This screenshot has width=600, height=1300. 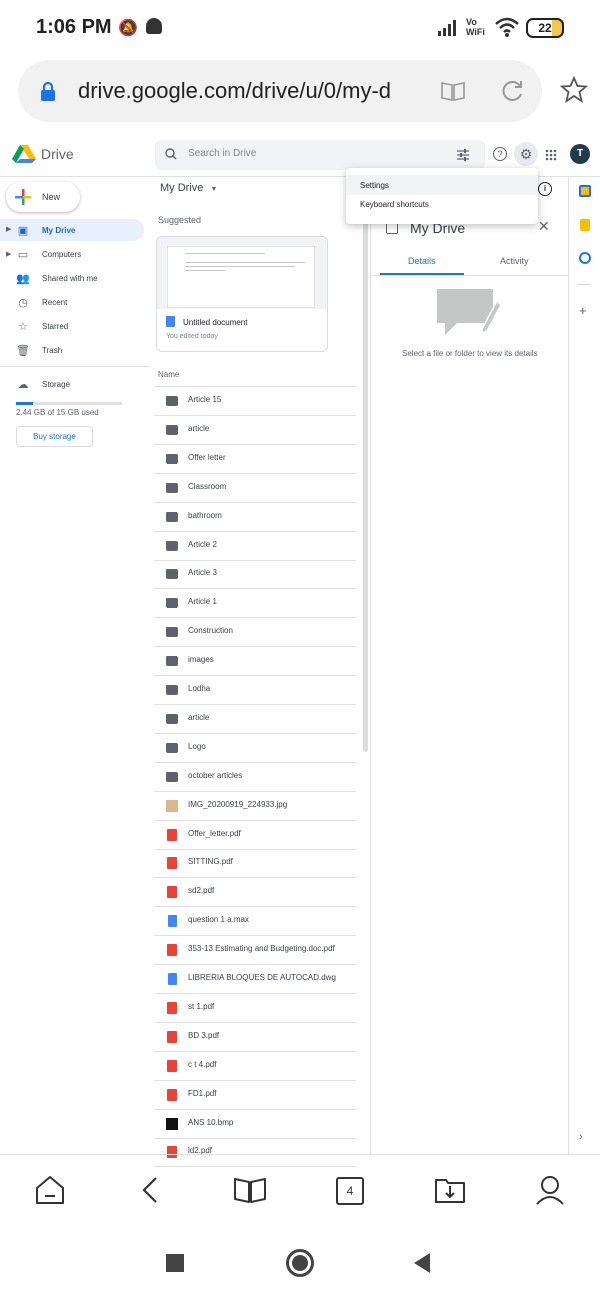 What do you see at coordinates (150, 1192) in the screenshot?
I see `back-arrow-icon` at bounding box center [150, 1192].